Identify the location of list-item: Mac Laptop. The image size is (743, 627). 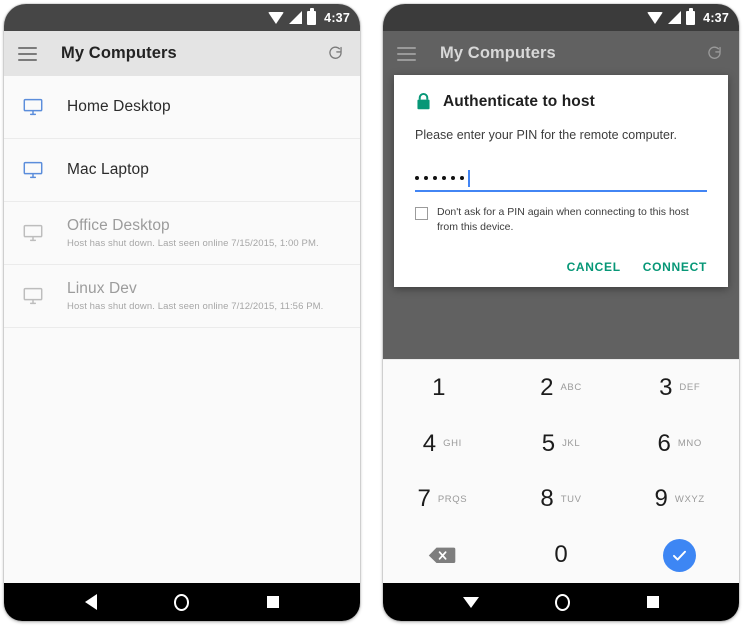
(182, 170).